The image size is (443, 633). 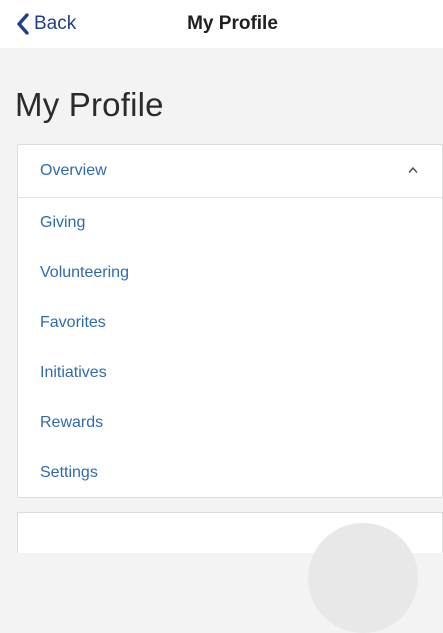 What do you see at coordinates (230, 373) in the screenshot?
I see `menu-item-initiatives: Initiatives` at bounding box center [230, 373].